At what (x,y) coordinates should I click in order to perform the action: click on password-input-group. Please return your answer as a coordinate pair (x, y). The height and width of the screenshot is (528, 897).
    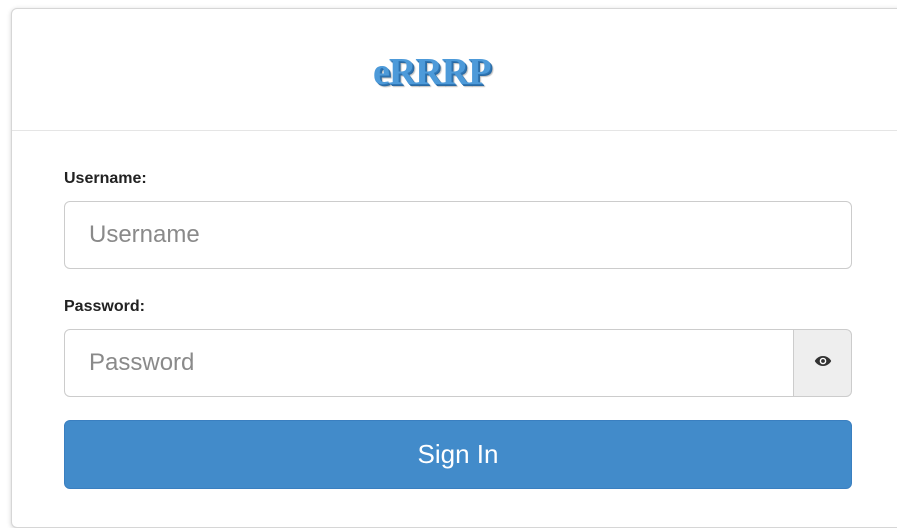
    Looking at the image, I should click on (458, 363).